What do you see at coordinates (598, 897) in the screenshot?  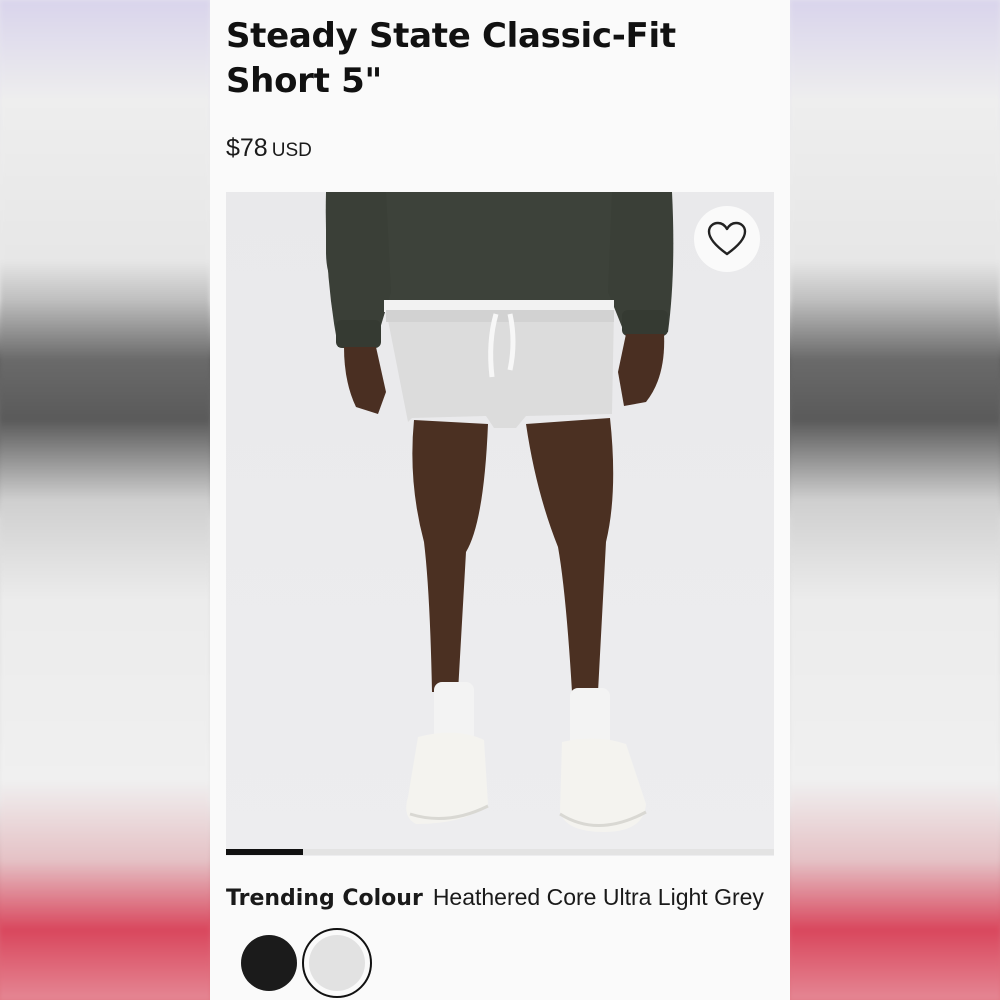 I see `selected-colour-name: Heathered Core Ultra Light Grey` at bounding box center [598, 897].